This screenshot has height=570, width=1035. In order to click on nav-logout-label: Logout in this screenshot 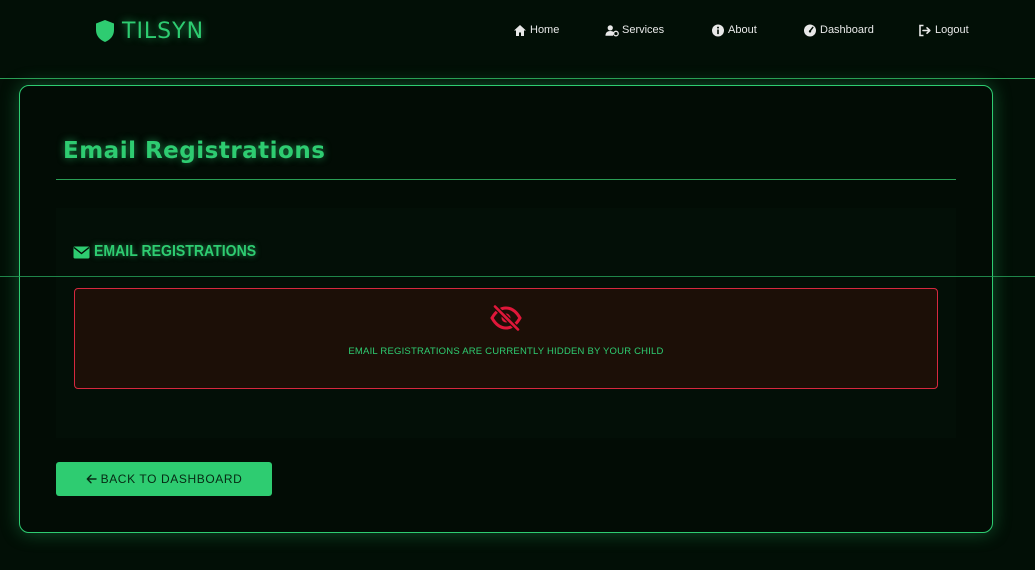, I will do `click(952, 30)`.